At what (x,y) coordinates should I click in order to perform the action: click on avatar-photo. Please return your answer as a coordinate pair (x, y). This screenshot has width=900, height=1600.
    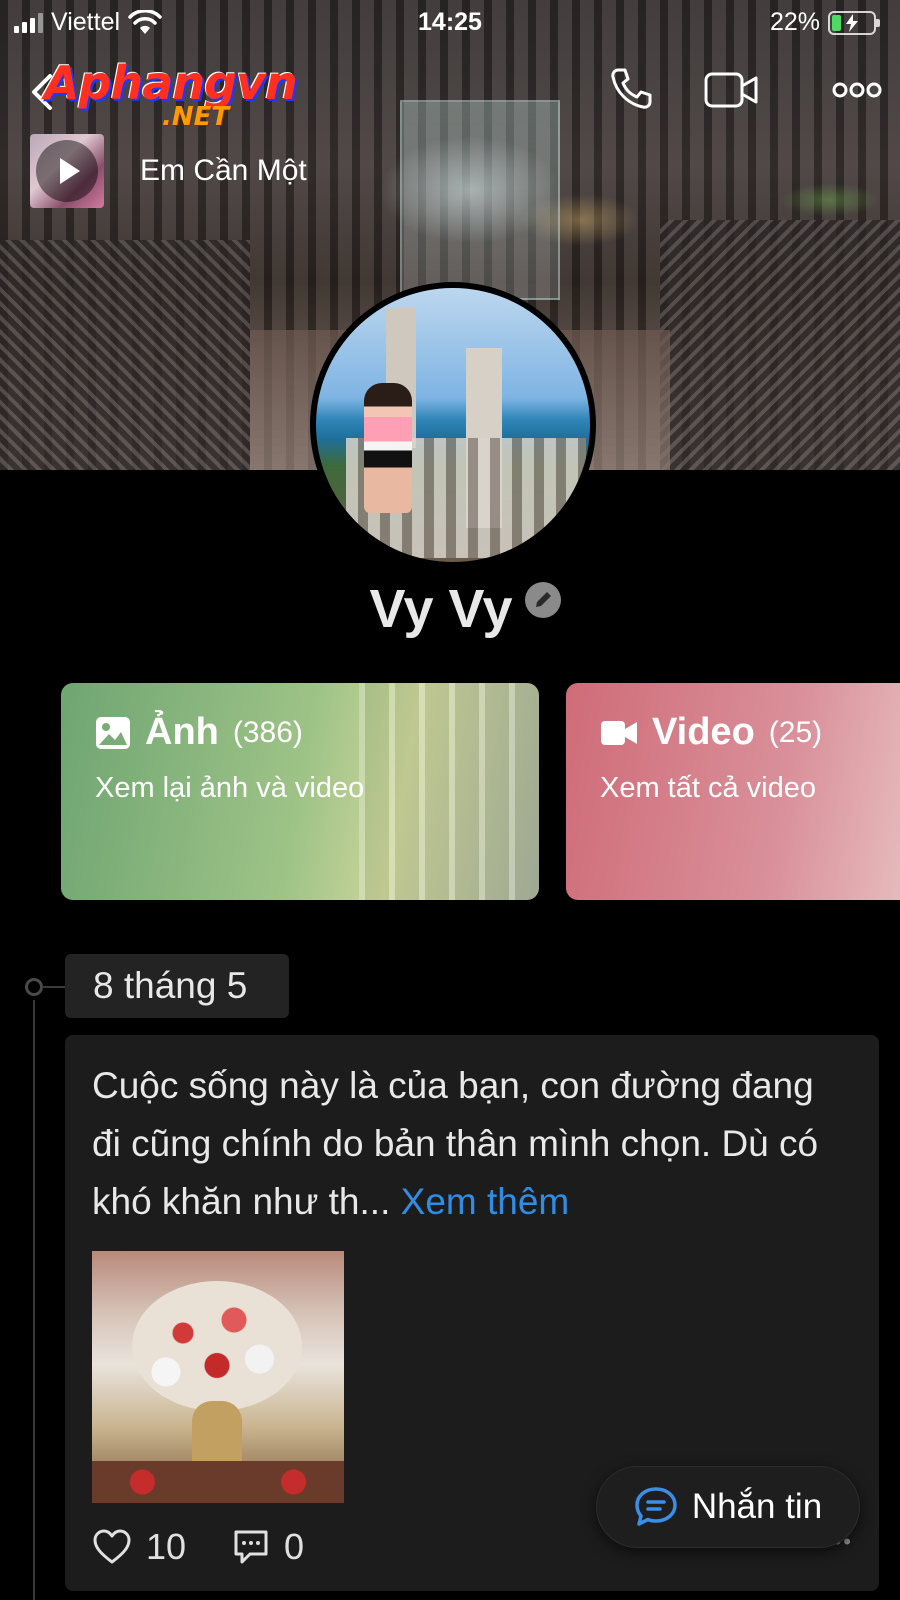
    Looking at the image, I should click on (453, 425).